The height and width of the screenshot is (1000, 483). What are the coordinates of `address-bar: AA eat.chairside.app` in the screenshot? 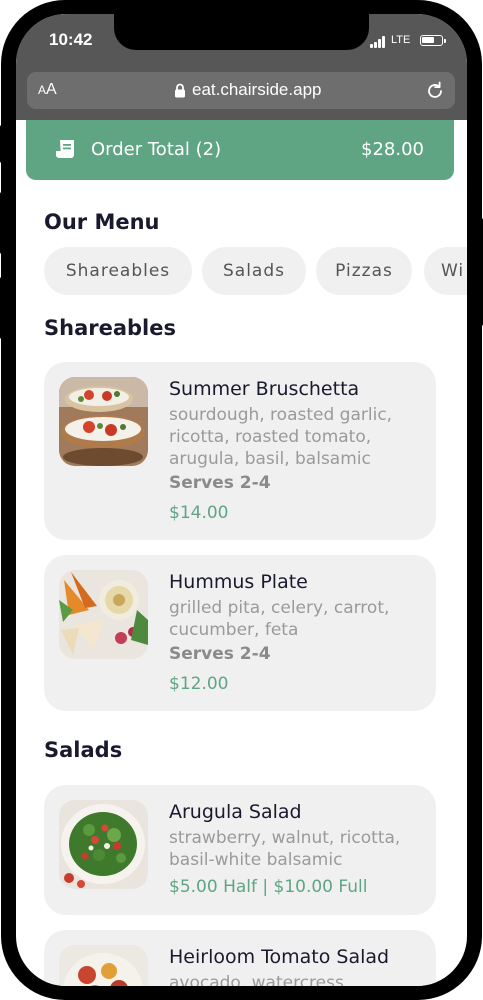 It's located at (241, 90).